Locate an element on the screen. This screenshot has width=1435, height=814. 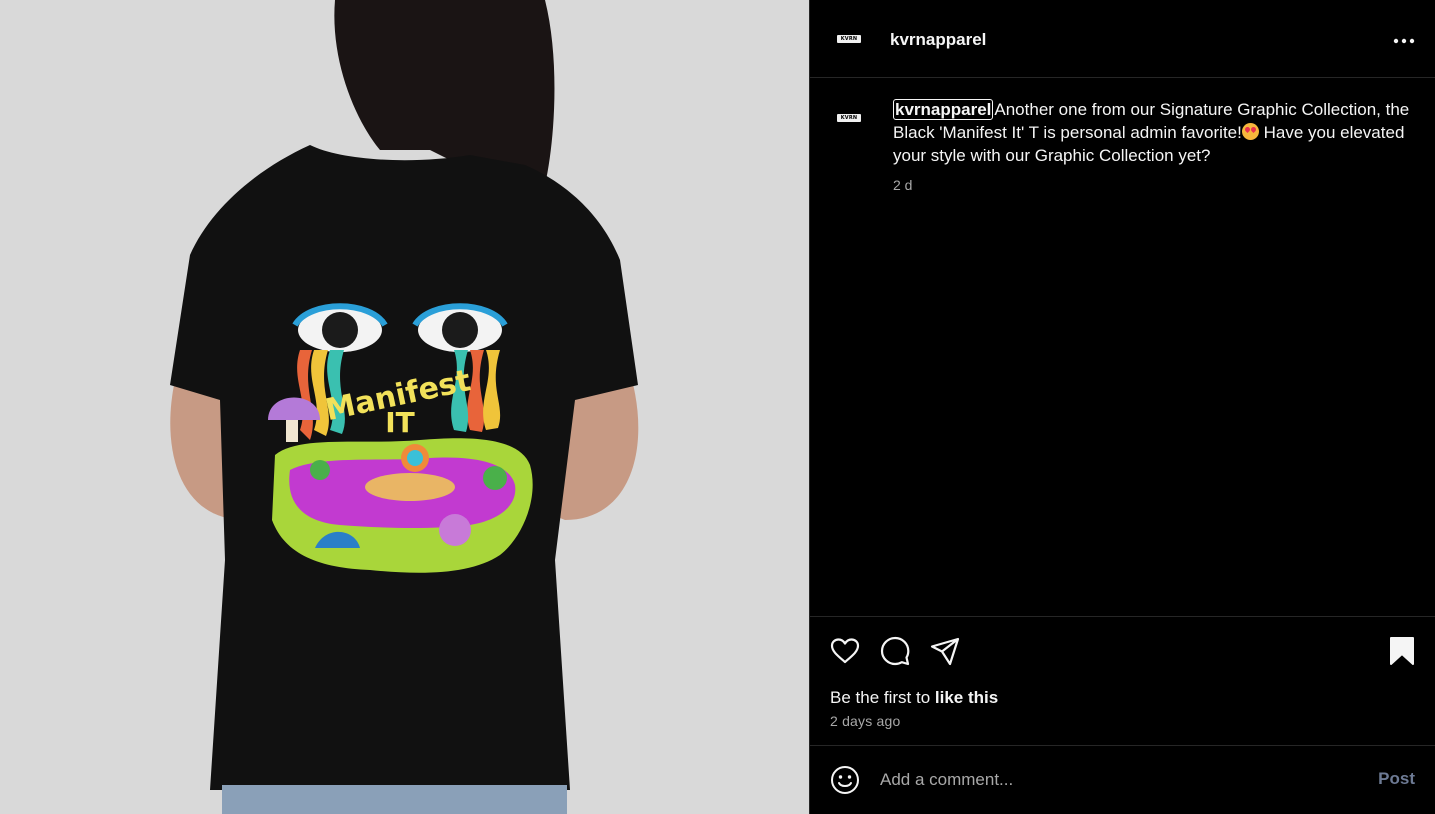
smiley-icon is located at coordinates (845, 780).